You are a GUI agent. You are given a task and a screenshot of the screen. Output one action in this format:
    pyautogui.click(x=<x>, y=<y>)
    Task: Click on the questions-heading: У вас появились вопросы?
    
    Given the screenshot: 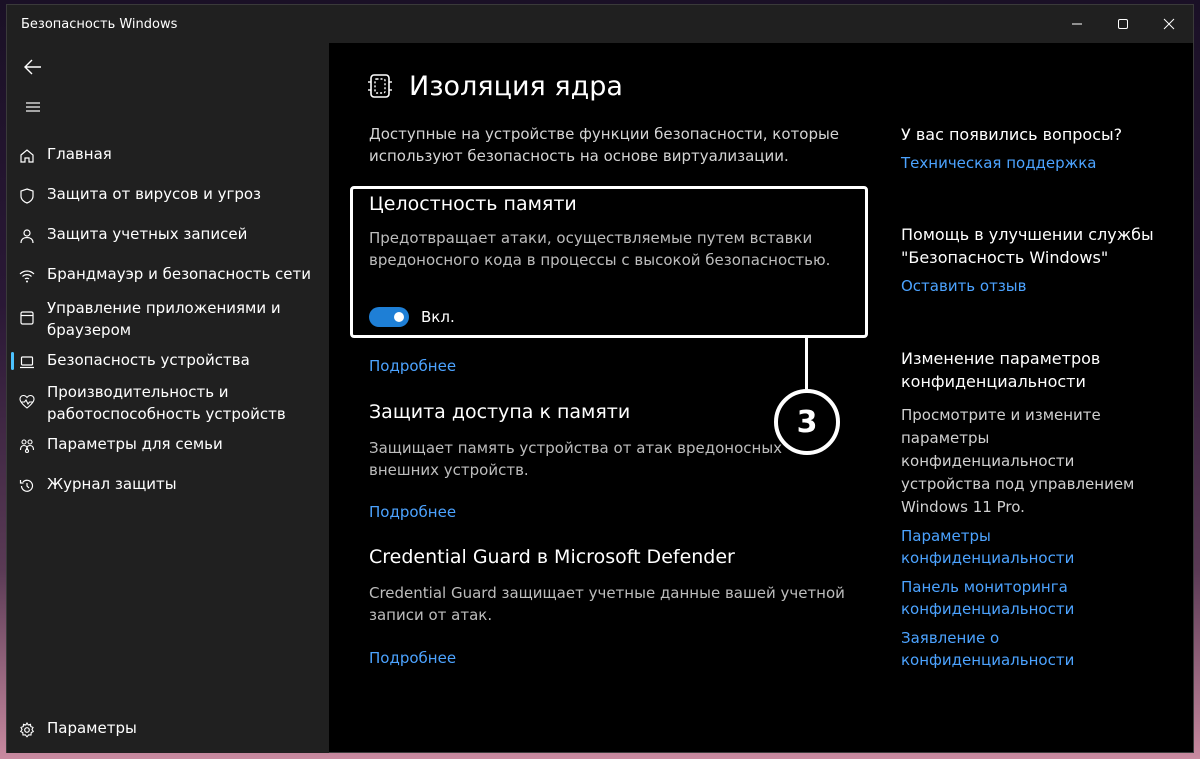 What is the action you would take?
    pyautogui.click(x=1012, y=134)
    